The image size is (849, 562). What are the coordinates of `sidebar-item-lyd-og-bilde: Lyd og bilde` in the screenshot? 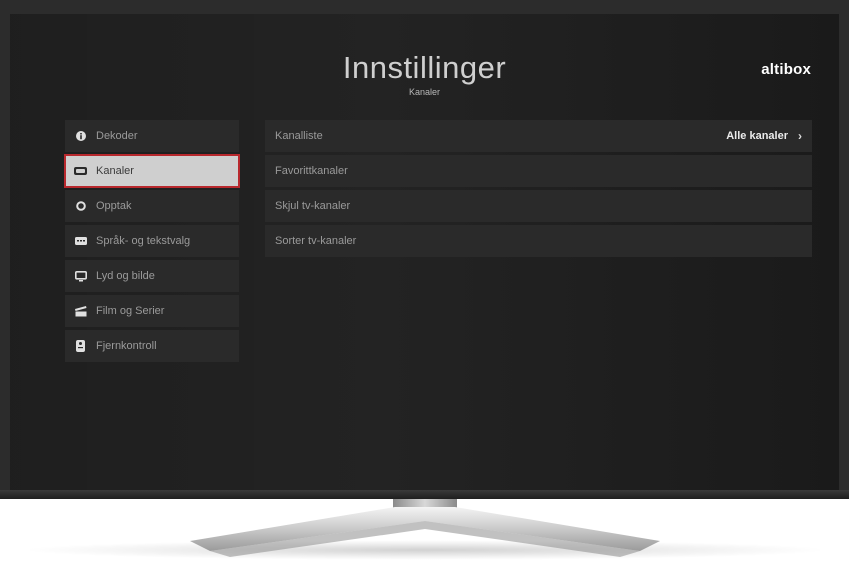 It's located at (152, 276).